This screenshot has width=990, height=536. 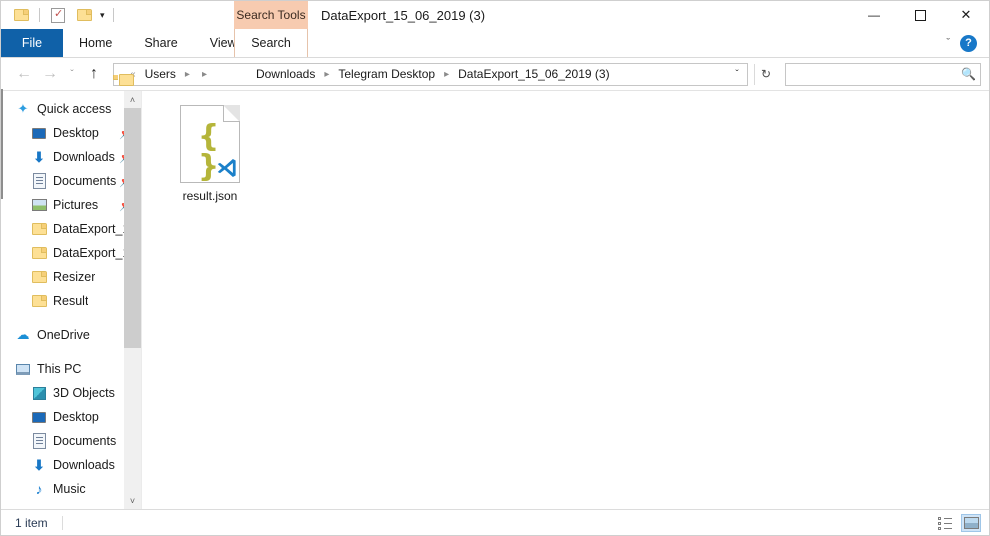 What do you see at coordinates (102, 15) in the screenshot?
I see `customize-quick-access-caret: ▾` at bounding box center [102, 15].